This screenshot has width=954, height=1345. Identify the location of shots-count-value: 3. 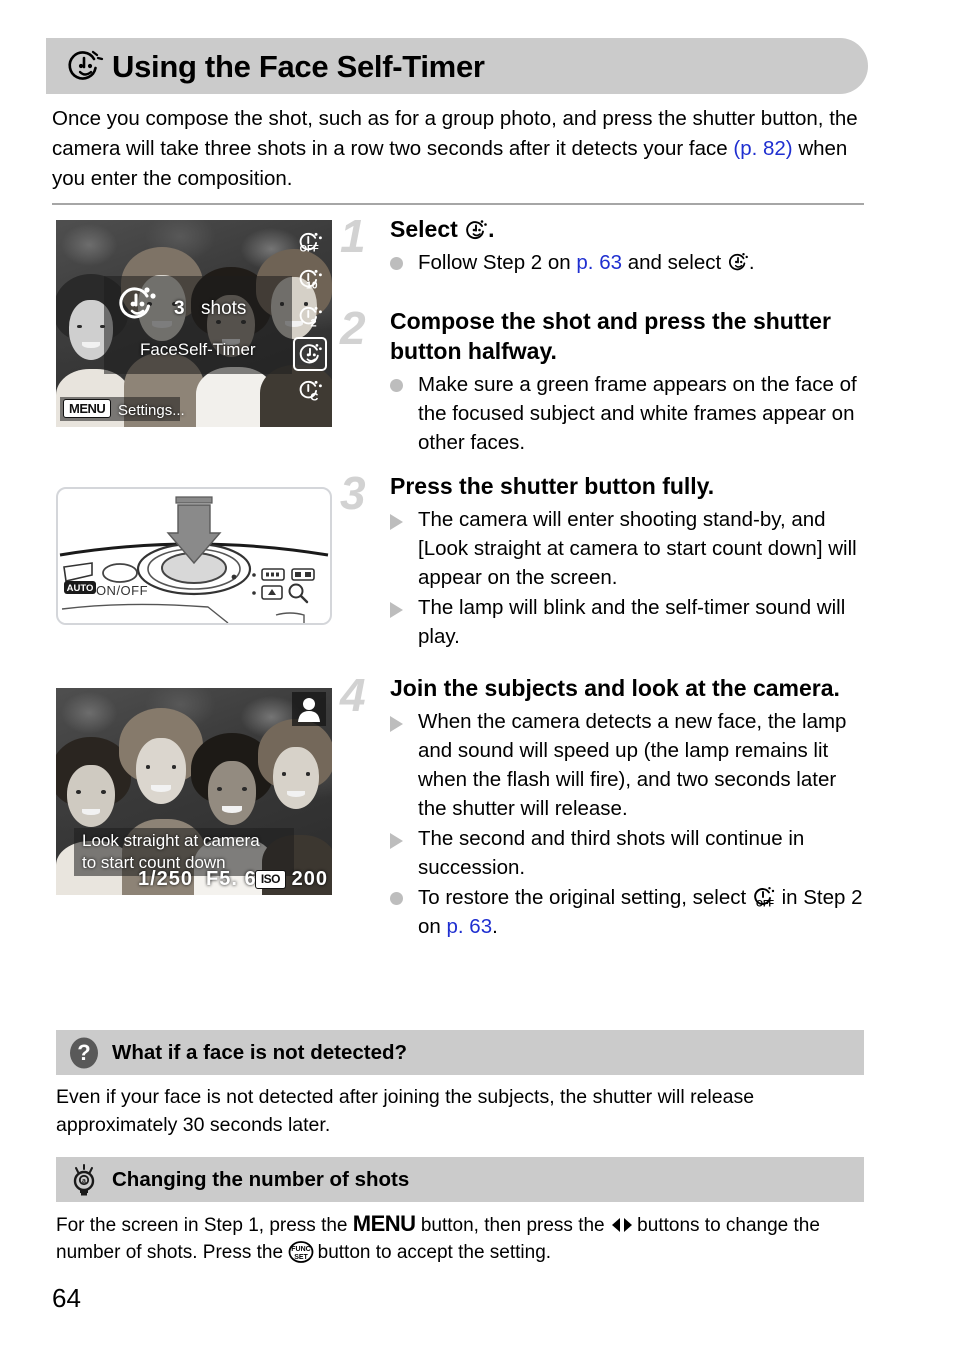
(179, 308).